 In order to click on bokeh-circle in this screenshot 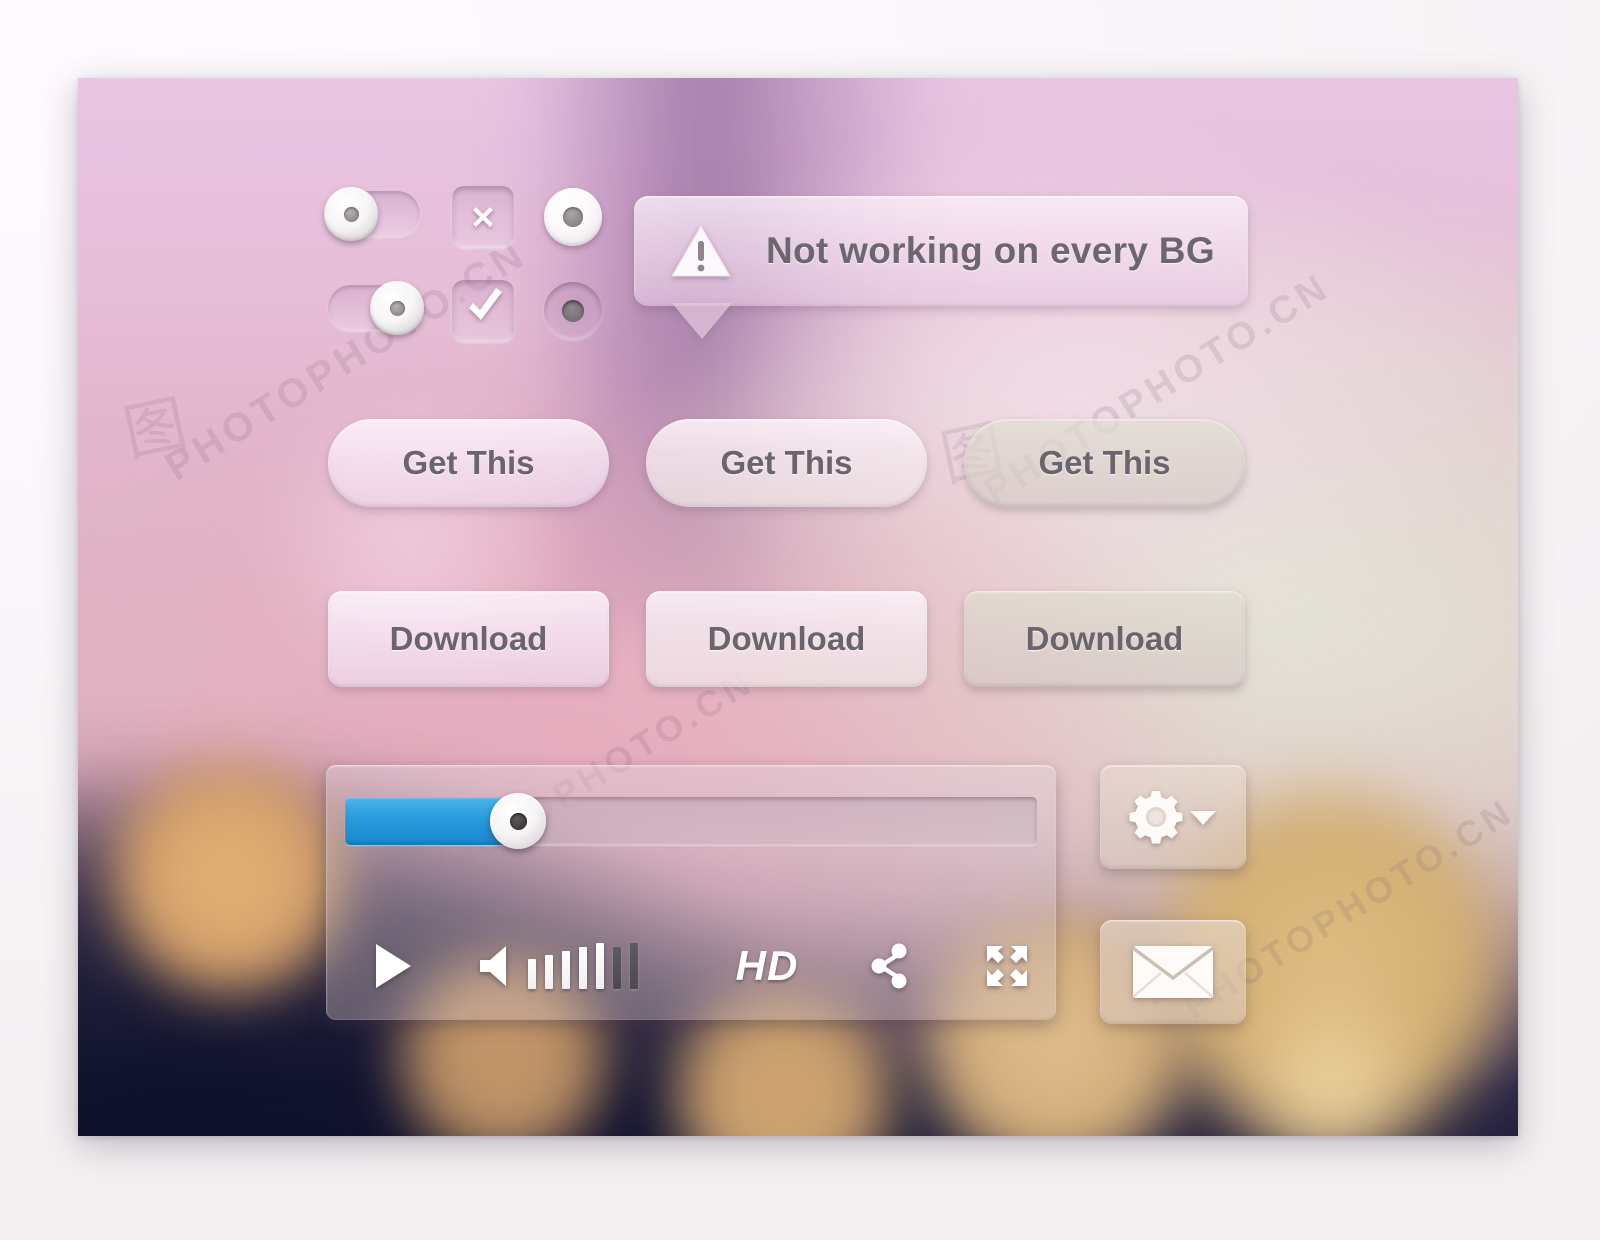, I will do `click(229, 877)`.